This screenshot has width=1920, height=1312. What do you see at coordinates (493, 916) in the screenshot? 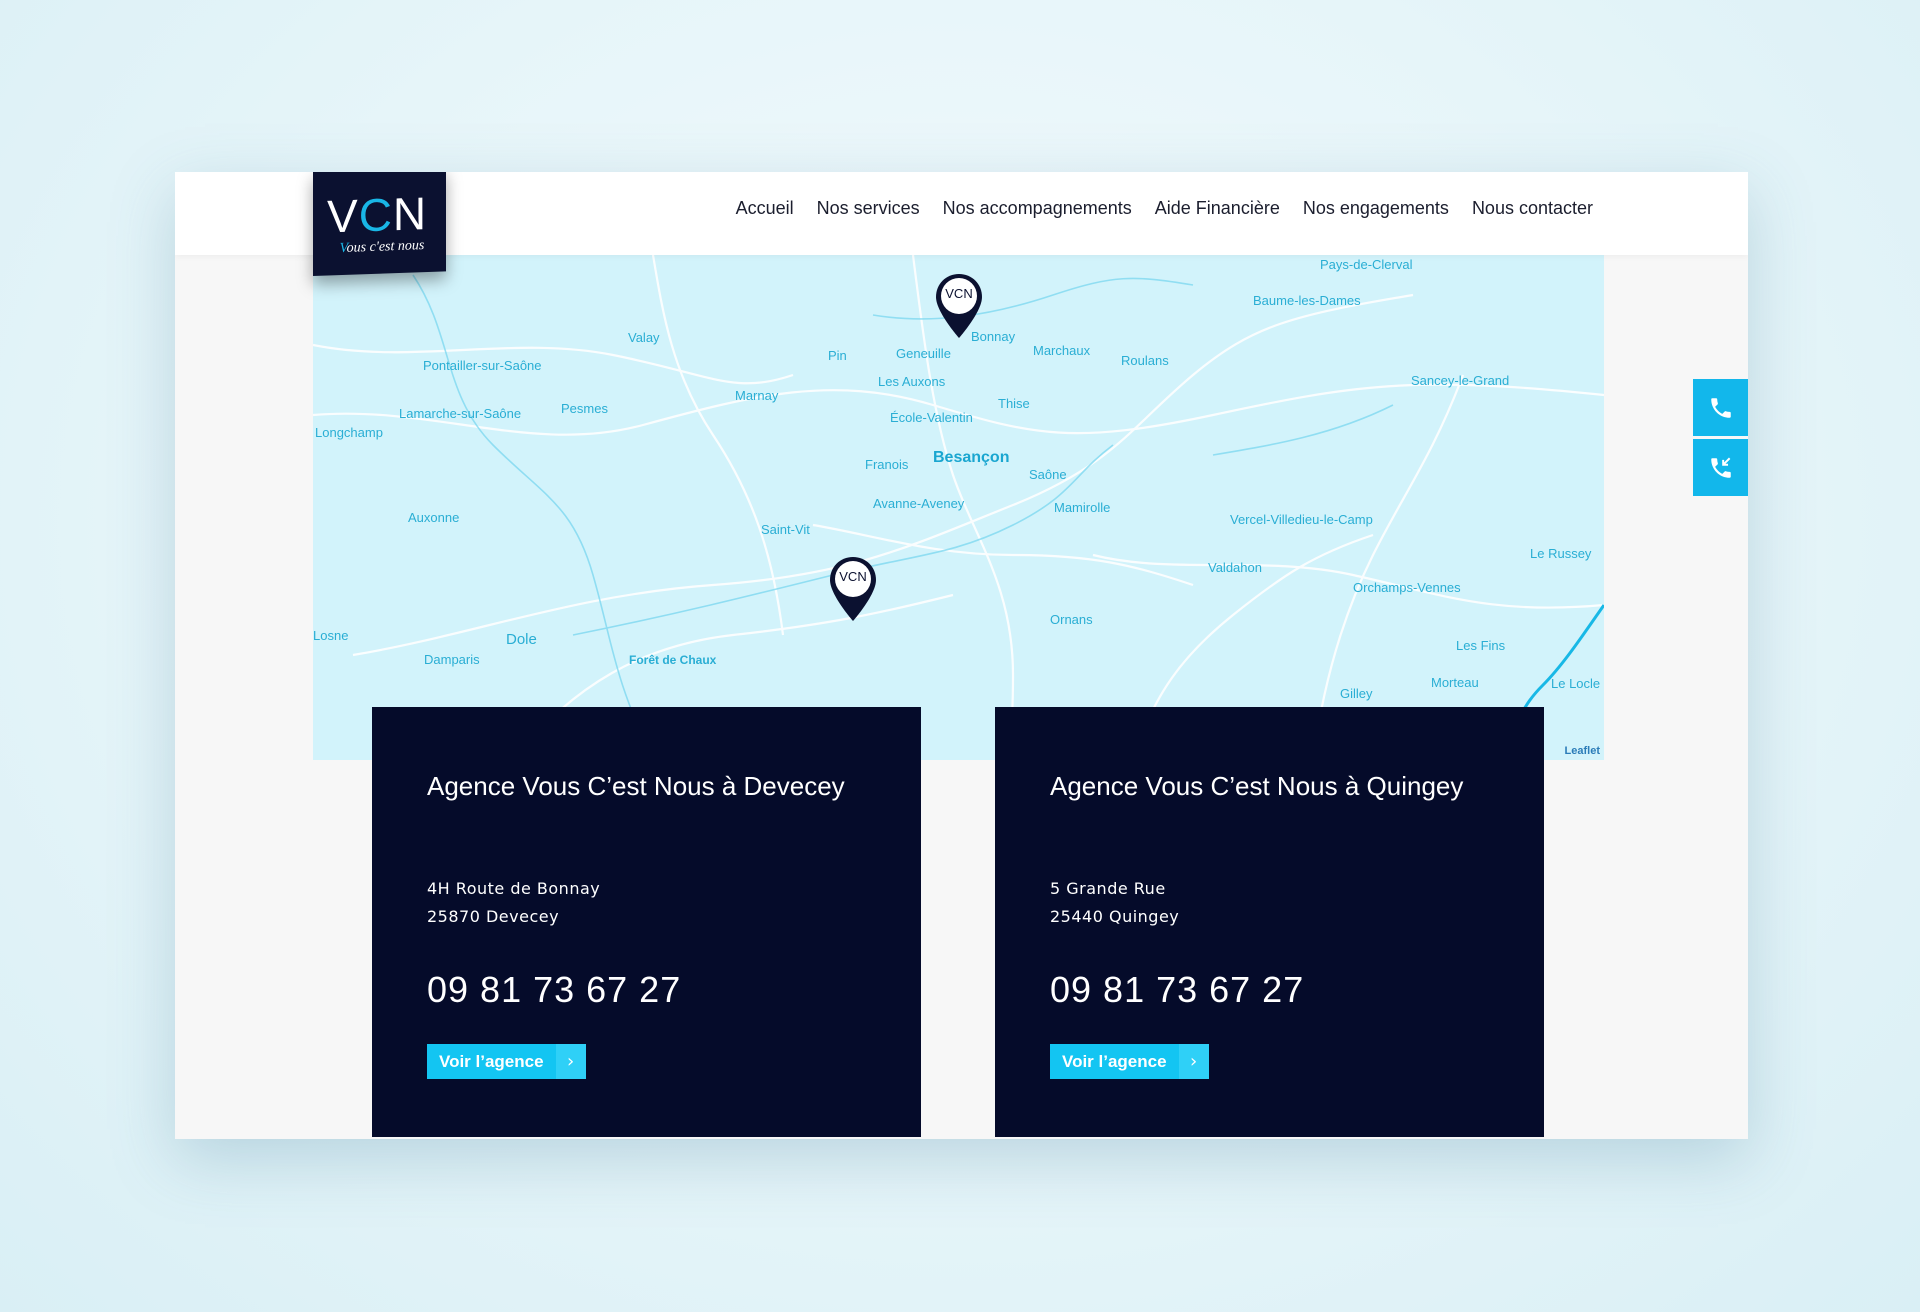
I see `address-line: 25870 Devecey` at bounding box center [493, 916].